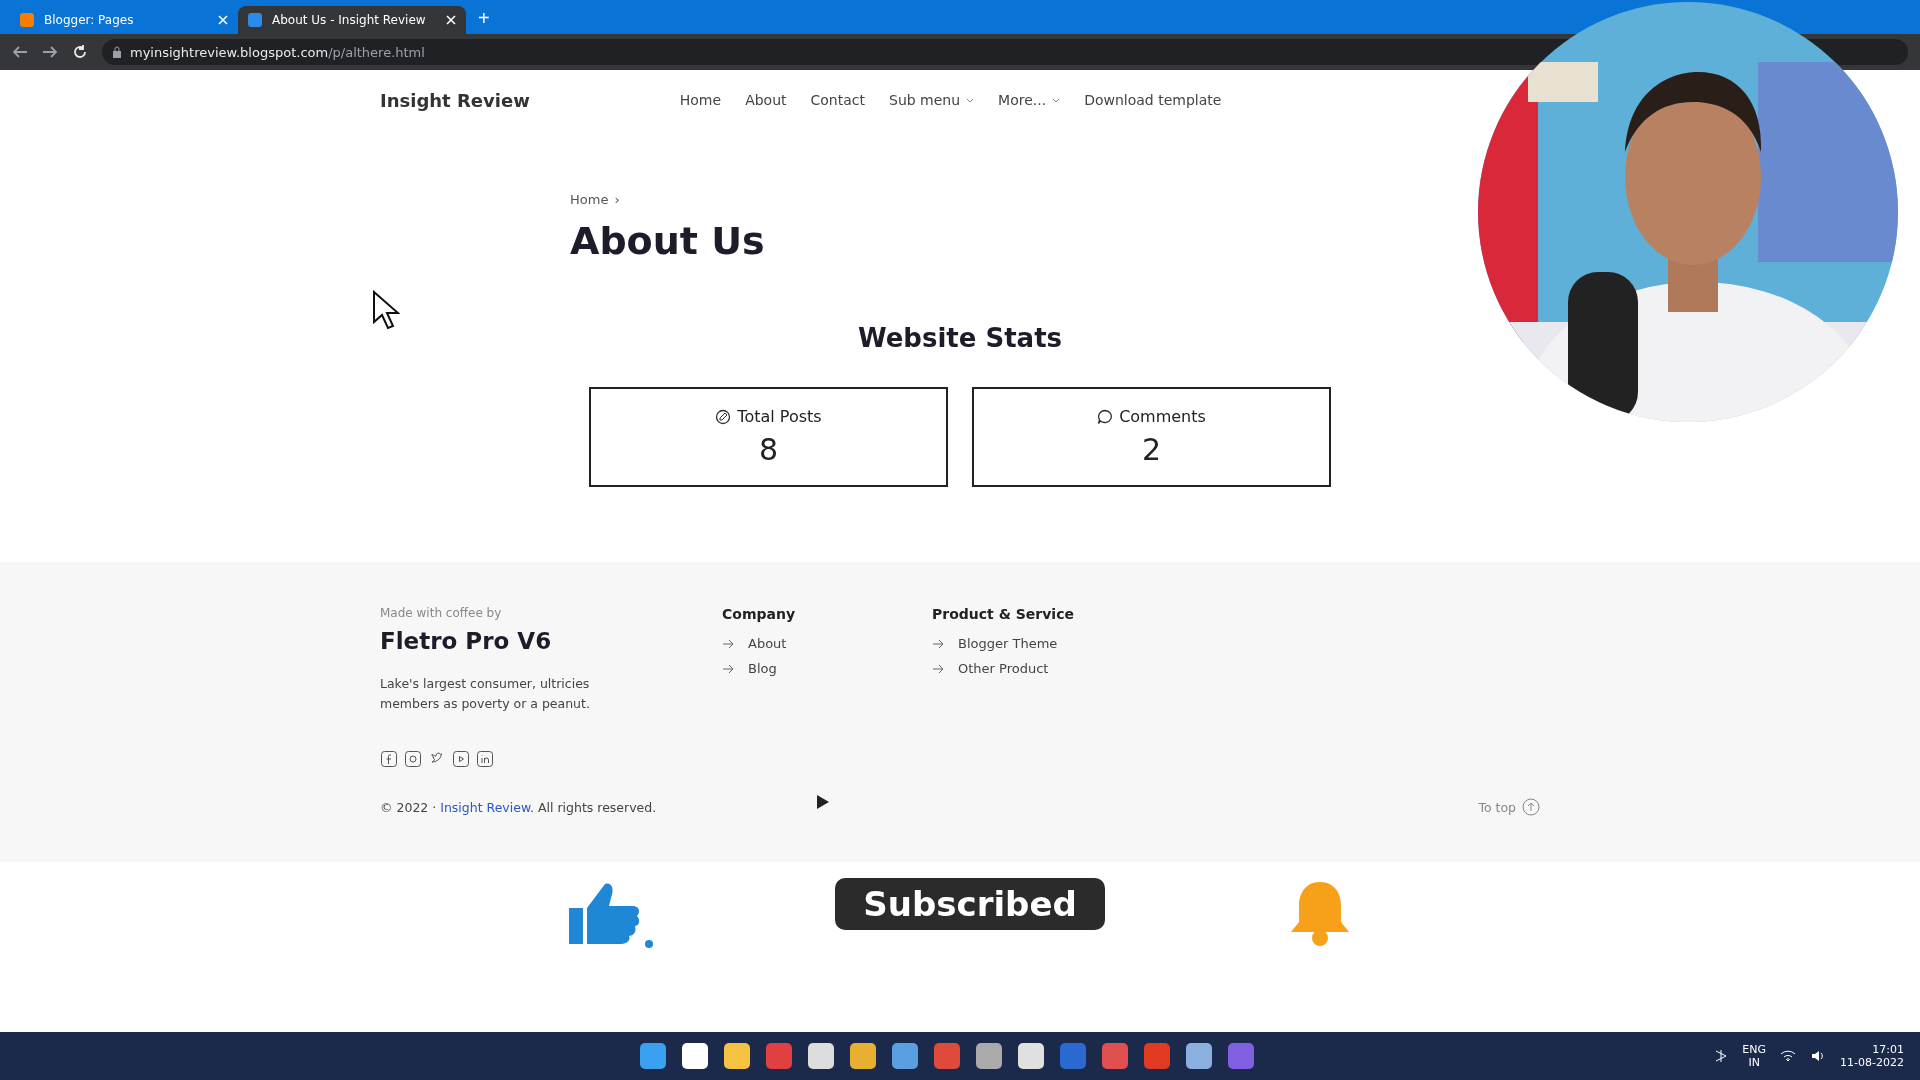  What do you see at coordinates (970, 904) in the screenshot?
I see `subscribe-button: Subscribed` at bounding box center [970, 904].